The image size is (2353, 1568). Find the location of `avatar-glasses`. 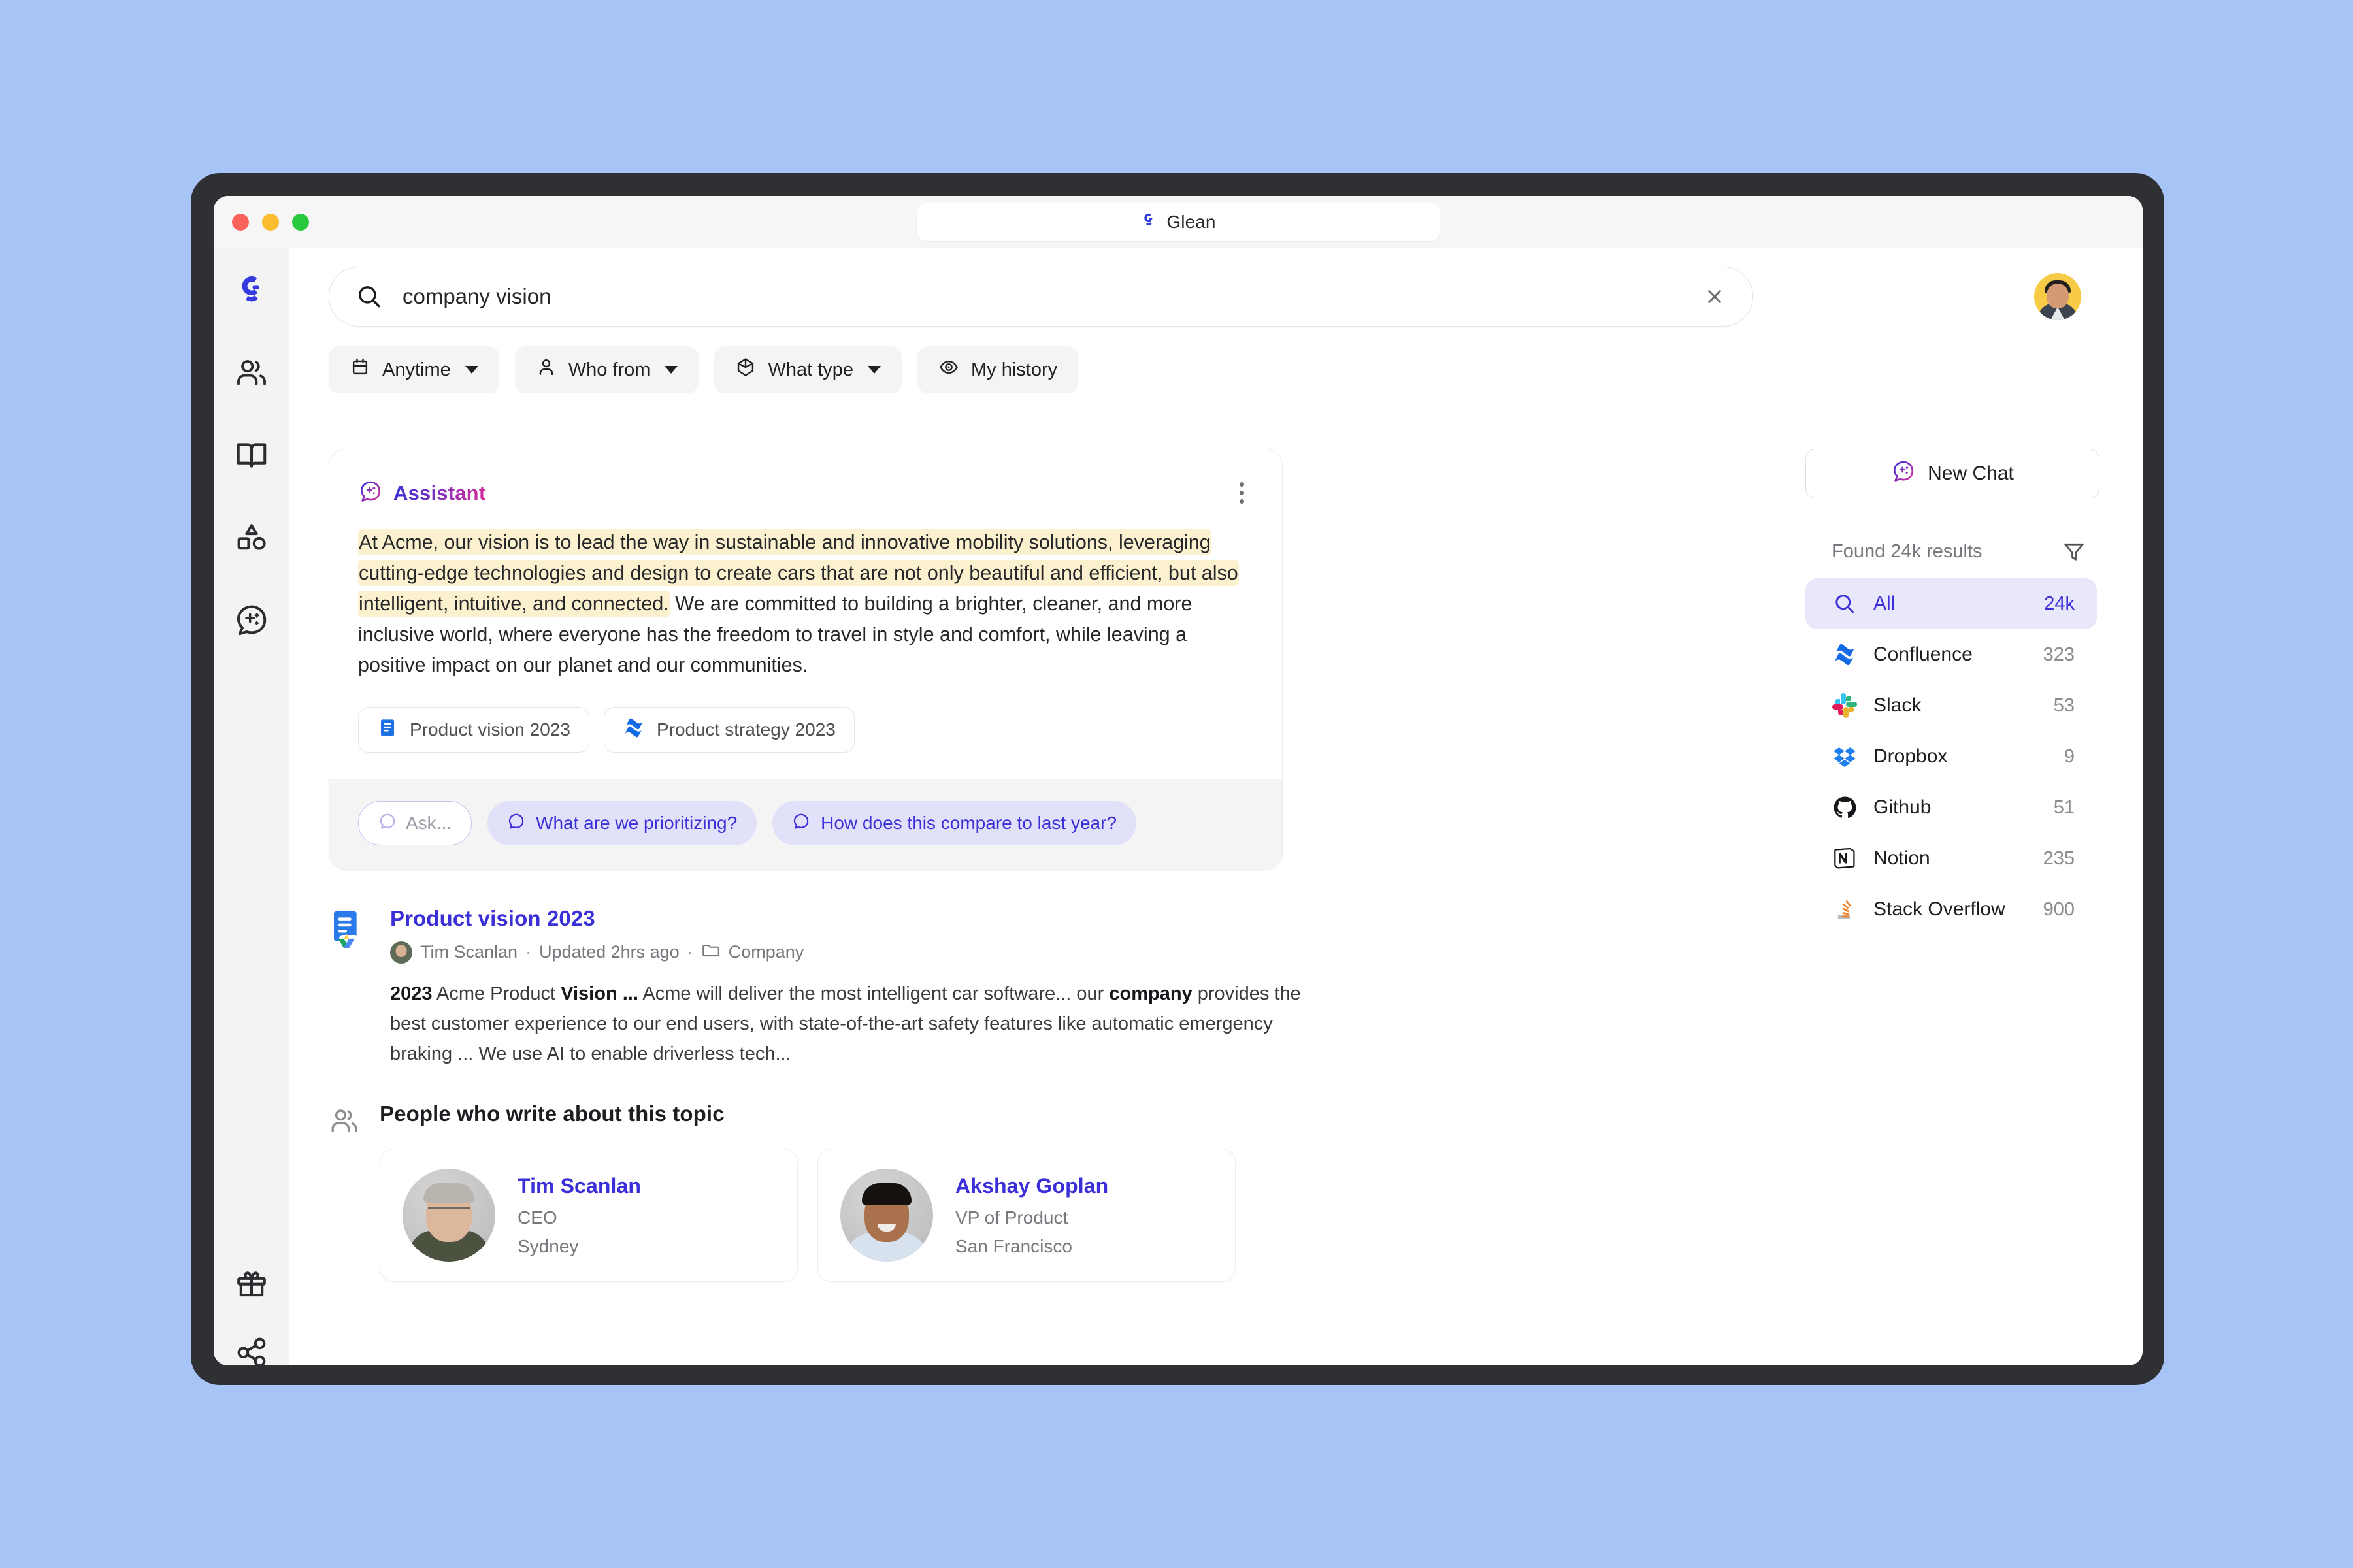

avatar-glasses is located at coordinates (449, 1211).